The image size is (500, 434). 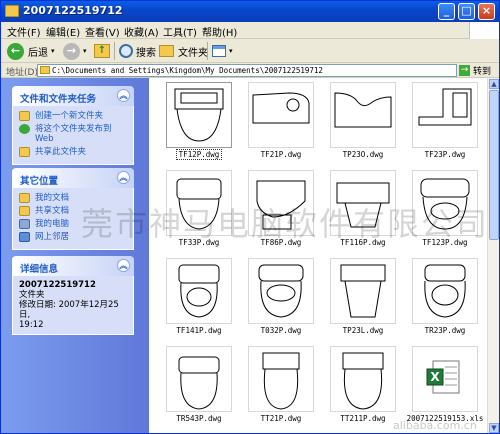 I want to click on search-button: 搜索, so click(x=137, y=51).